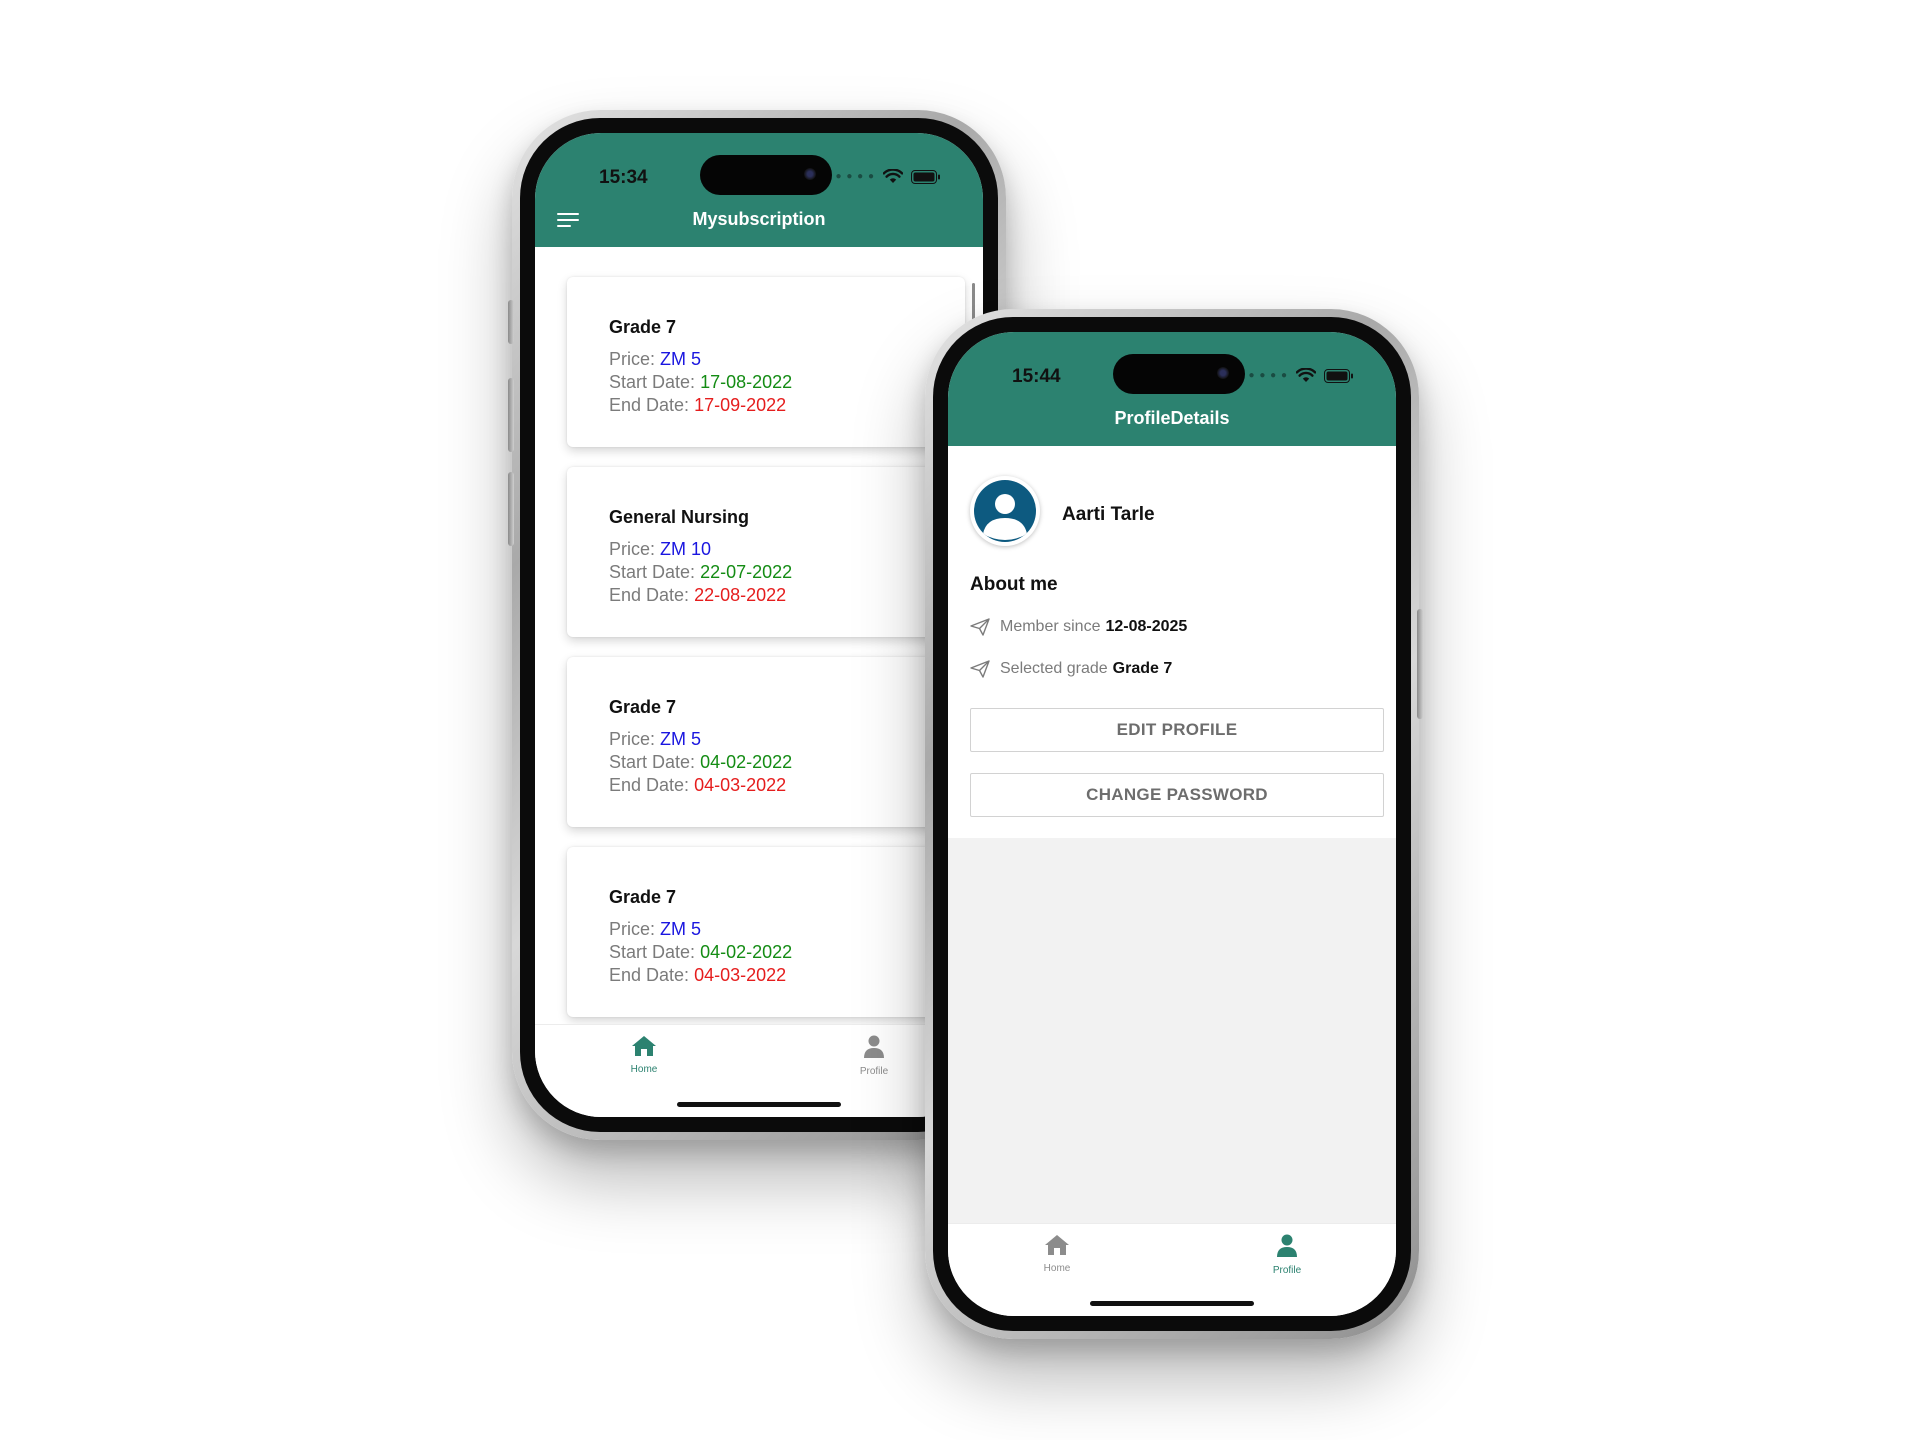 The height and width of the screenshot is (1440, 1920). What do you see at coordinates (1054, 668) in the screenshot?
I see `selected-grade-label: Selected grade` at bounding box center [1054, 668].